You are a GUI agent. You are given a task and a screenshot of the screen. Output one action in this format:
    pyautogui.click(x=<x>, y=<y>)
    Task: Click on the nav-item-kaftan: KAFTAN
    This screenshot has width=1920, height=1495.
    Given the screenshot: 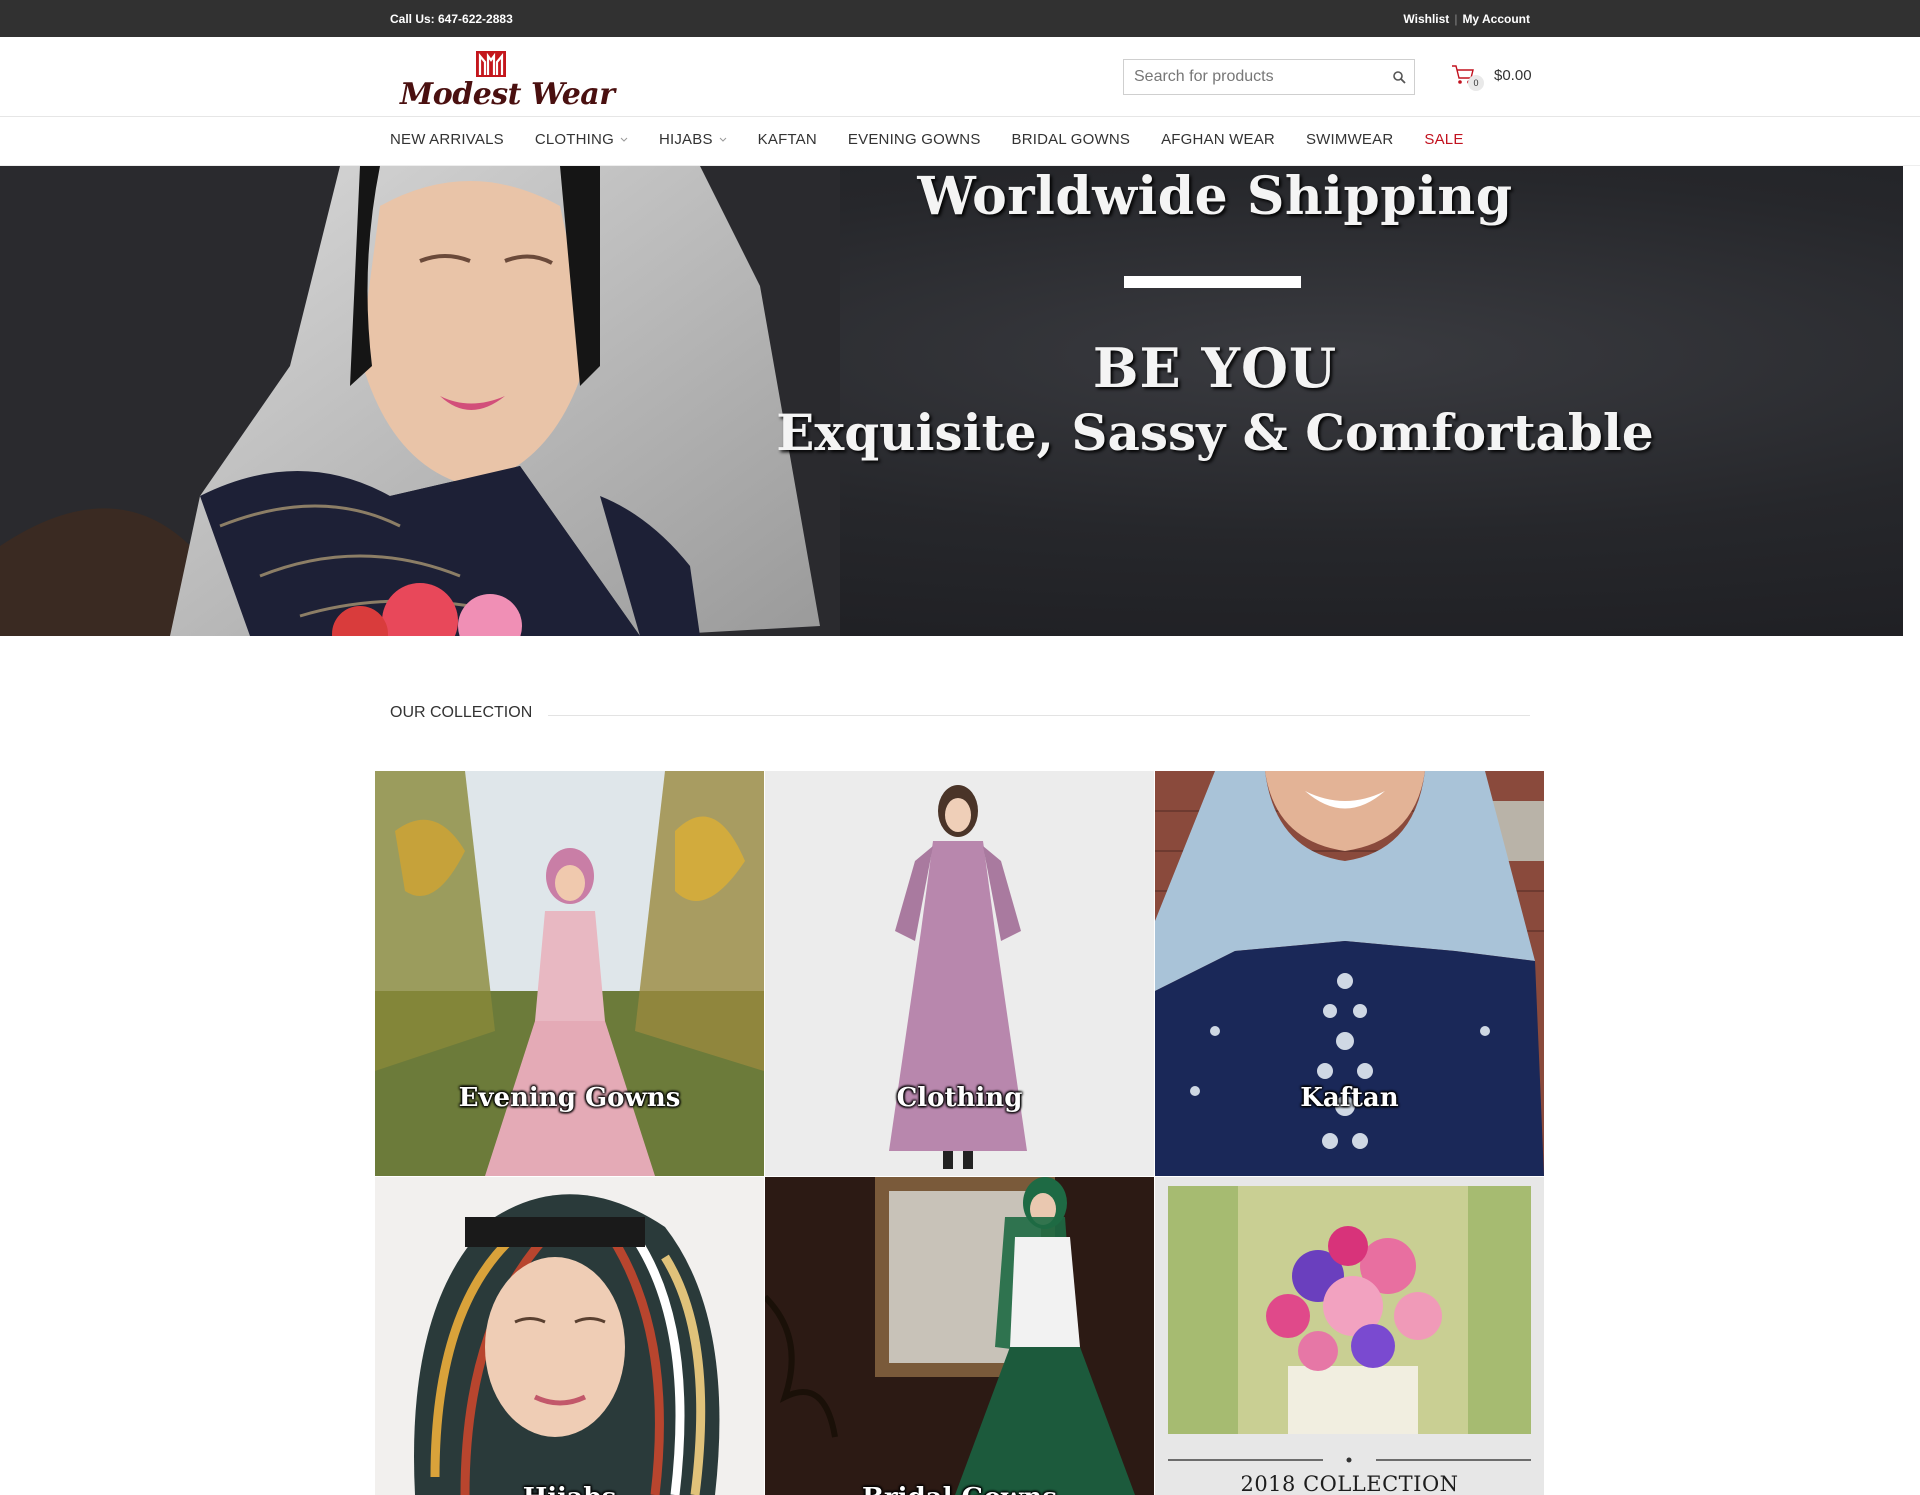 What is the action you would take?
    pyautogui.click(x=787, y=139)
    